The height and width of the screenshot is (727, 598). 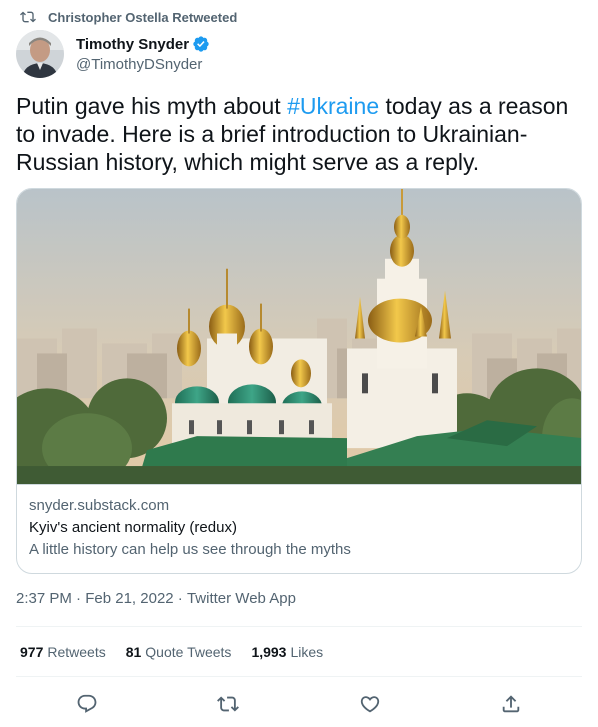 What do you see at coordinates (129, 598) in the screenshot?
I see `tweet-date: Feb 21, 2022` at bounding box center [129, 598].